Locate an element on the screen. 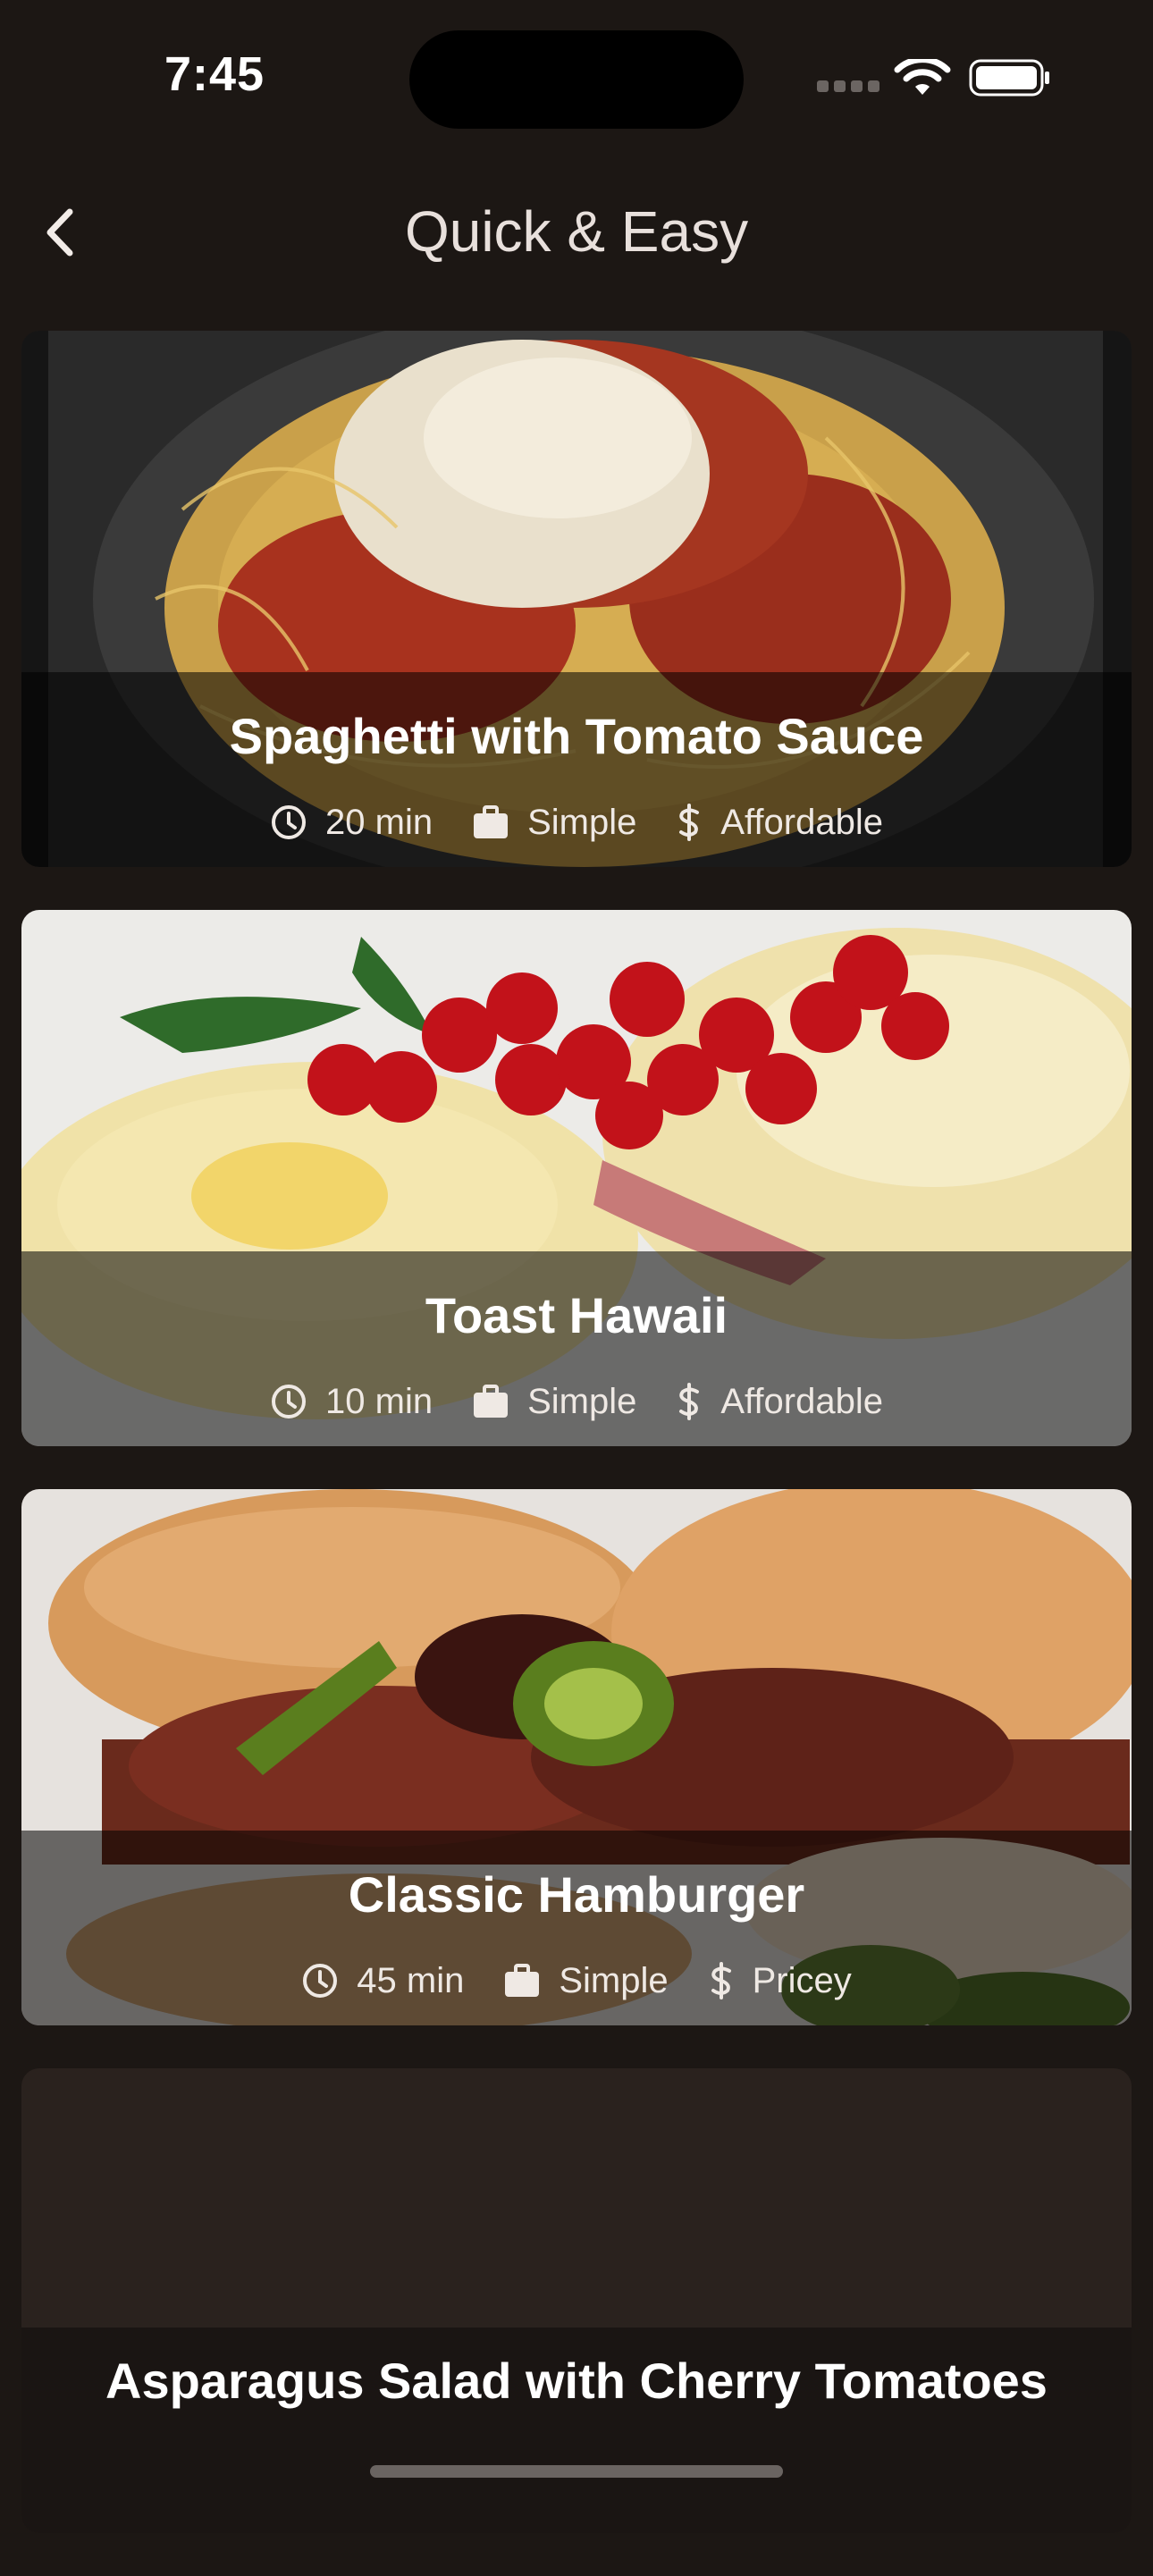 The height and width of the screenshot is (2576, 1153). duration-label: 10 min is located at coordinates (379, 1401).